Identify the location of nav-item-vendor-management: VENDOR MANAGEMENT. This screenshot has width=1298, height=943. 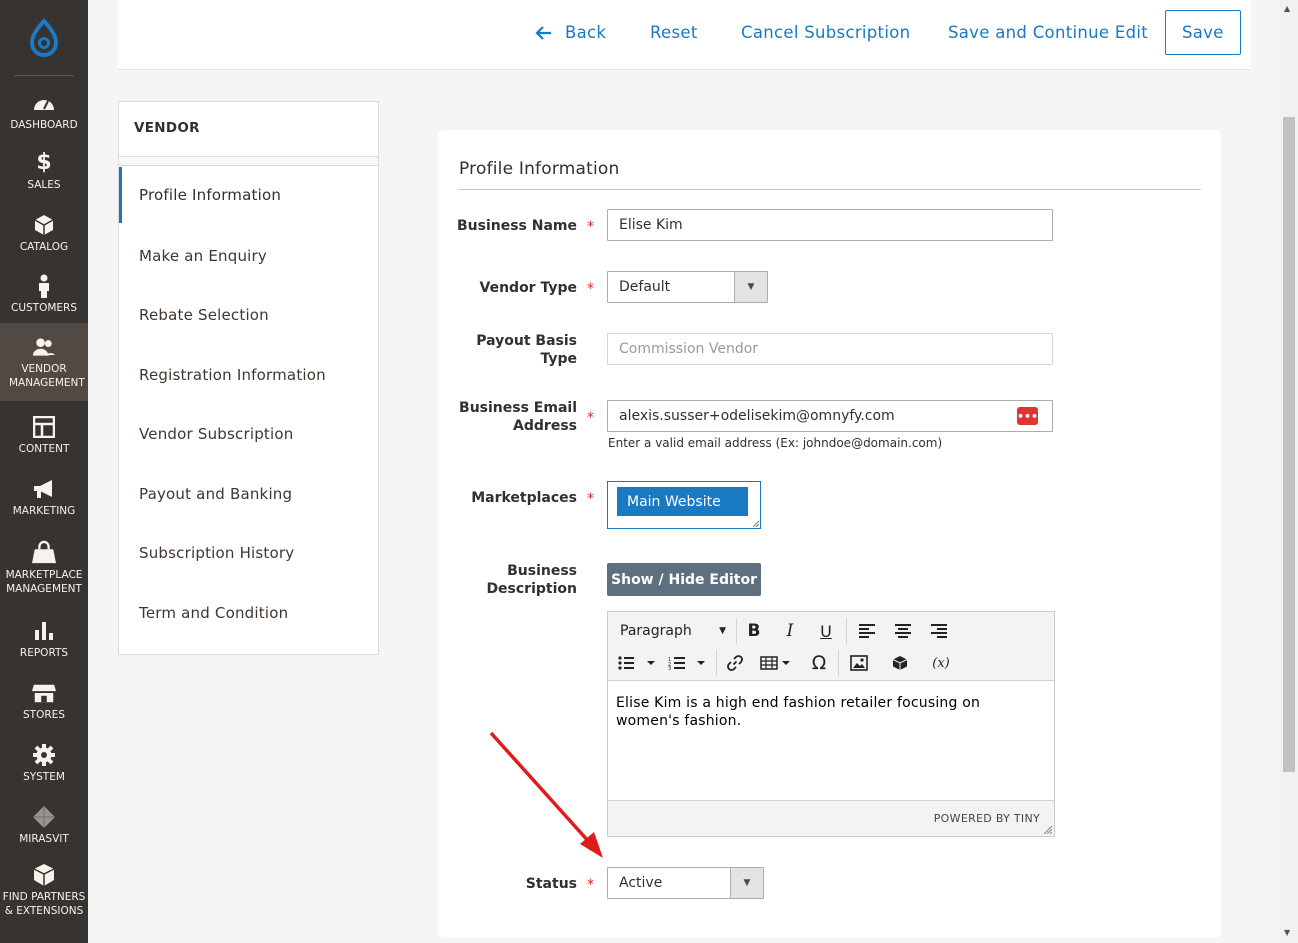
(44, 362).